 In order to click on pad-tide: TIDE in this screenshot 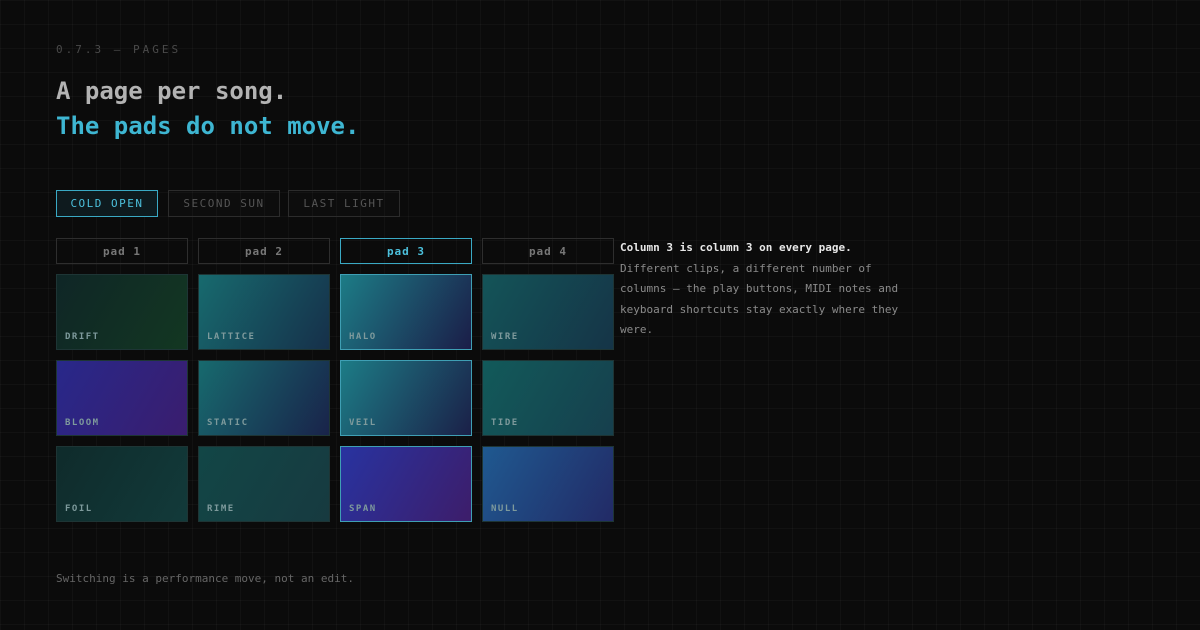, I will do `click(548, 398)`.